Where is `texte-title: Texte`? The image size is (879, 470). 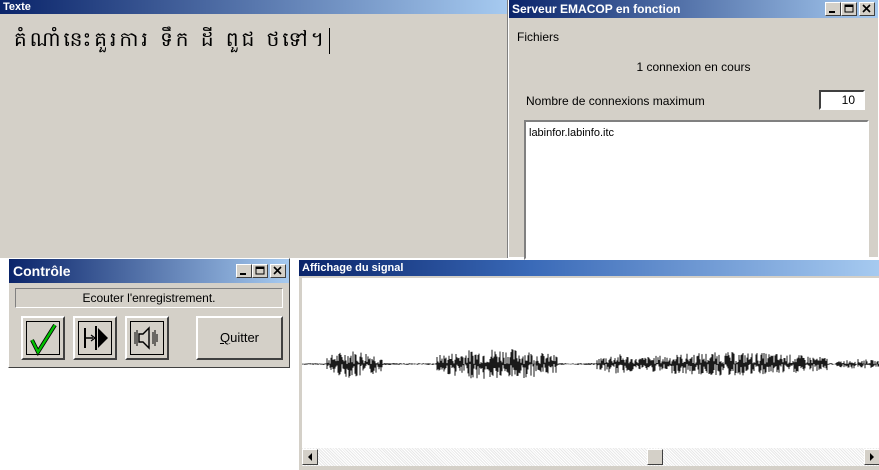 texte-title: Texte is located at coordinates (17, 7).